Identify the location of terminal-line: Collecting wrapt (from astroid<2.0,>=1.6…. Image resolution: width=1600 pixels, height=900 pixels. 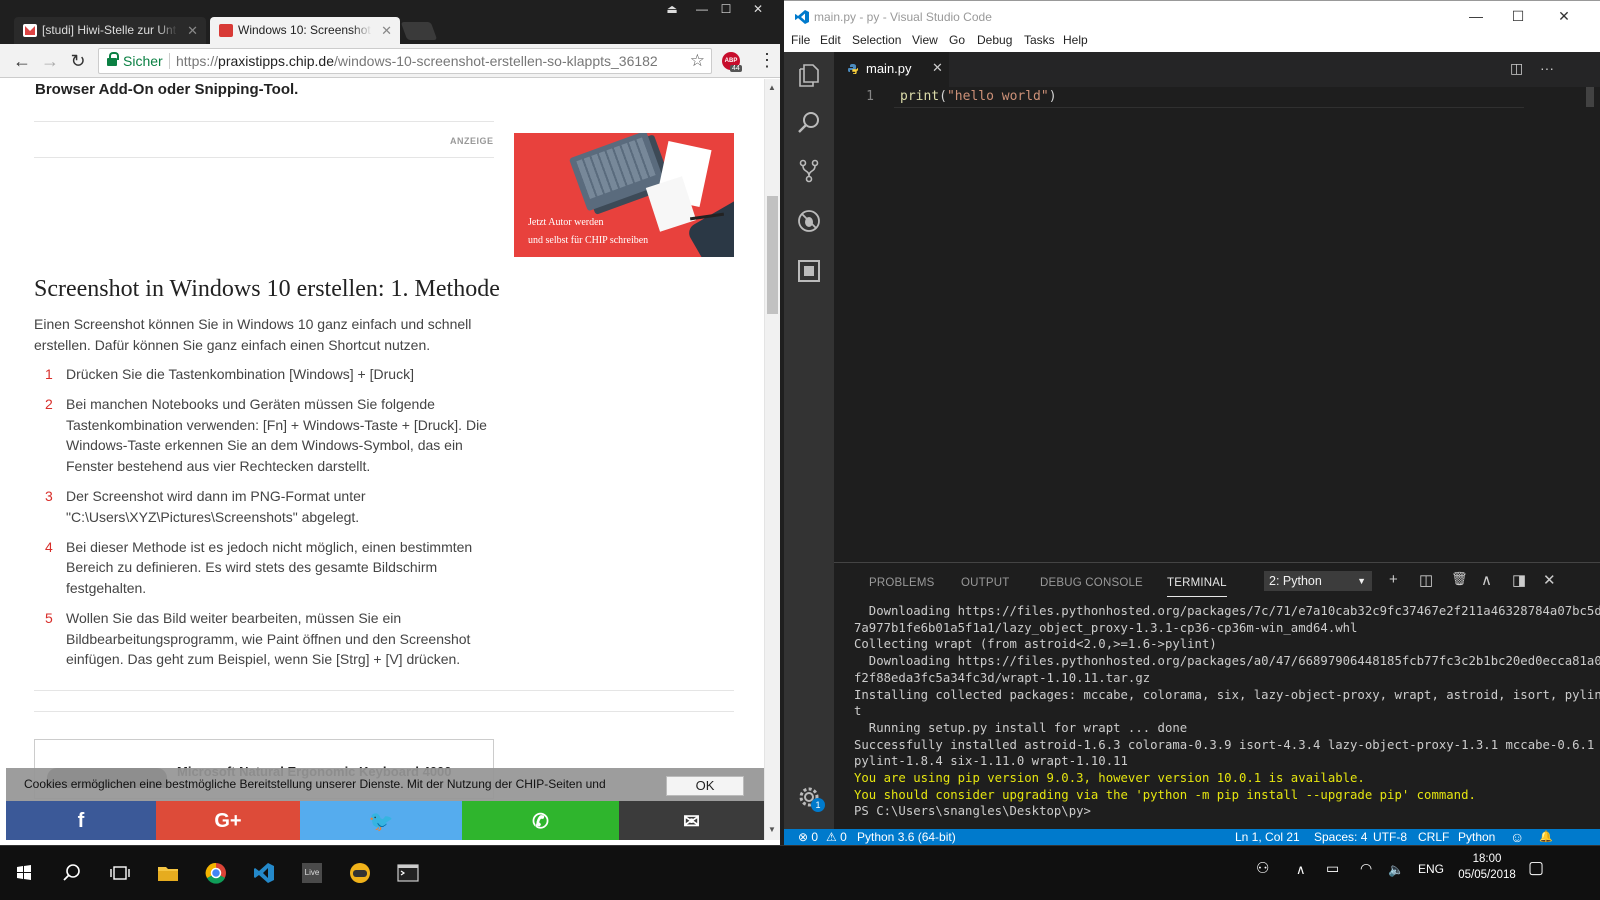
(1035, 644).